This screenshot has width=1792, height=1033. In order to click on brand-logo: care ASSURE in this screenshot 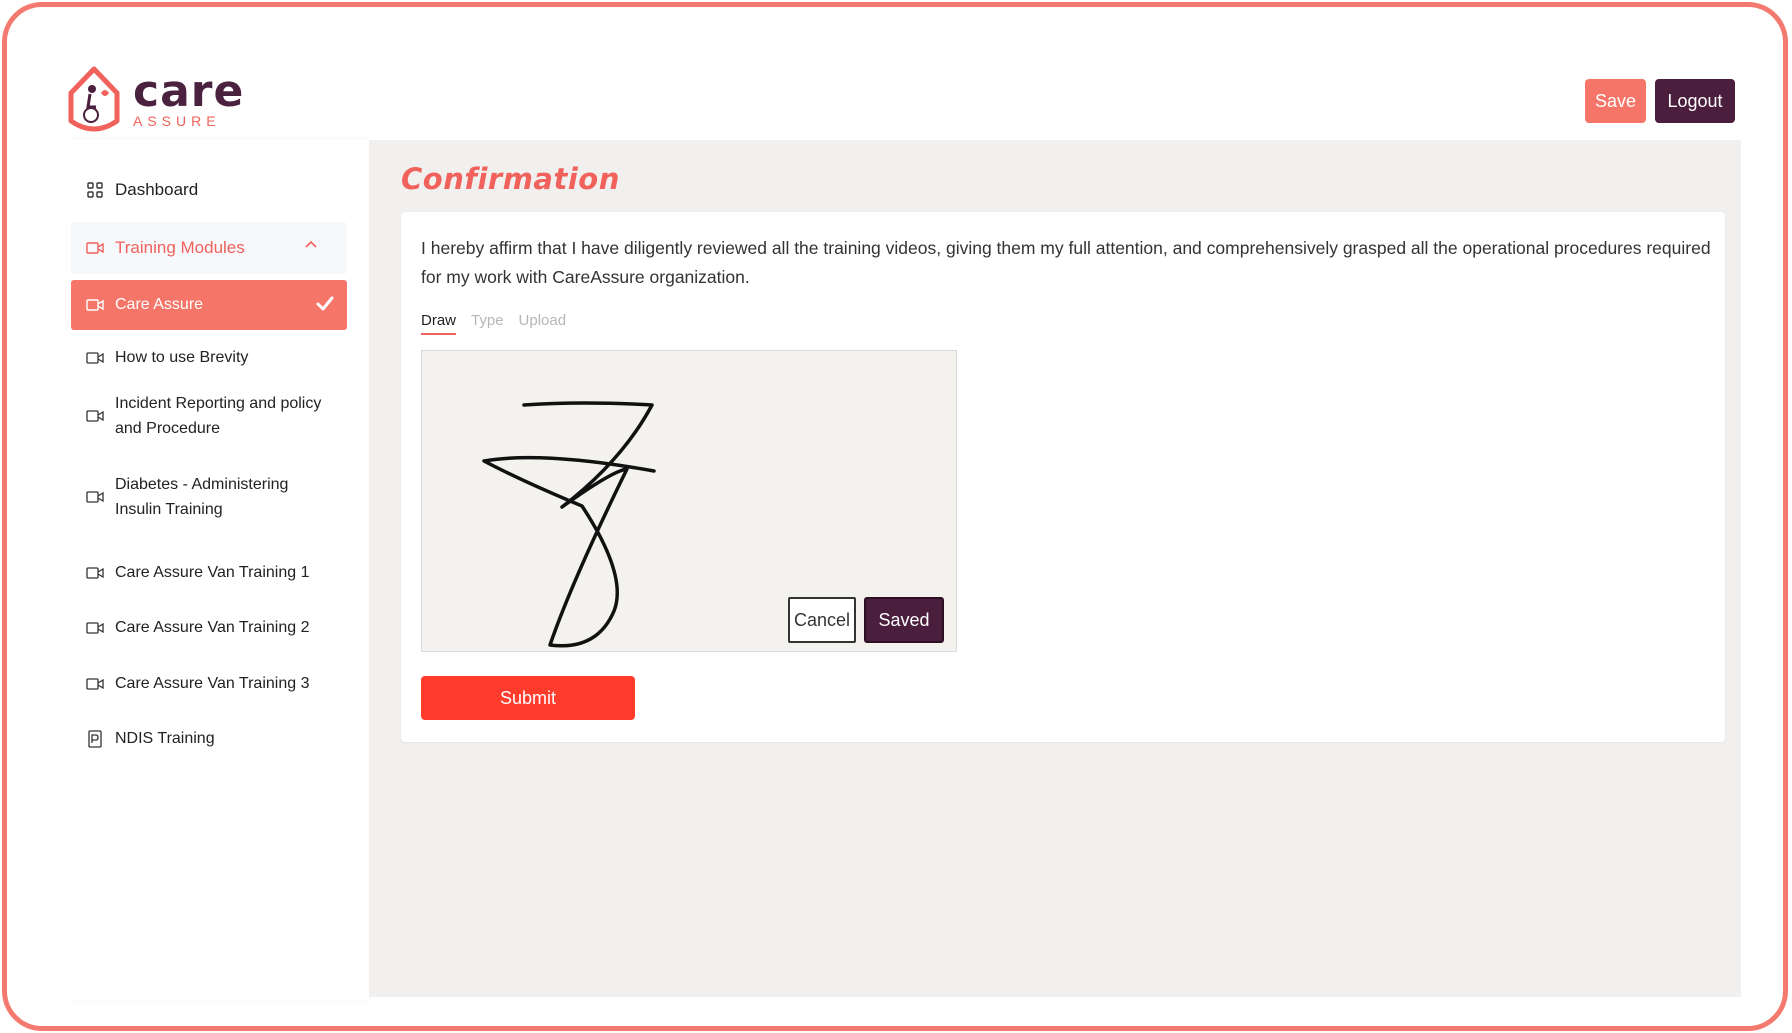, I will do `click(153, 99)`.